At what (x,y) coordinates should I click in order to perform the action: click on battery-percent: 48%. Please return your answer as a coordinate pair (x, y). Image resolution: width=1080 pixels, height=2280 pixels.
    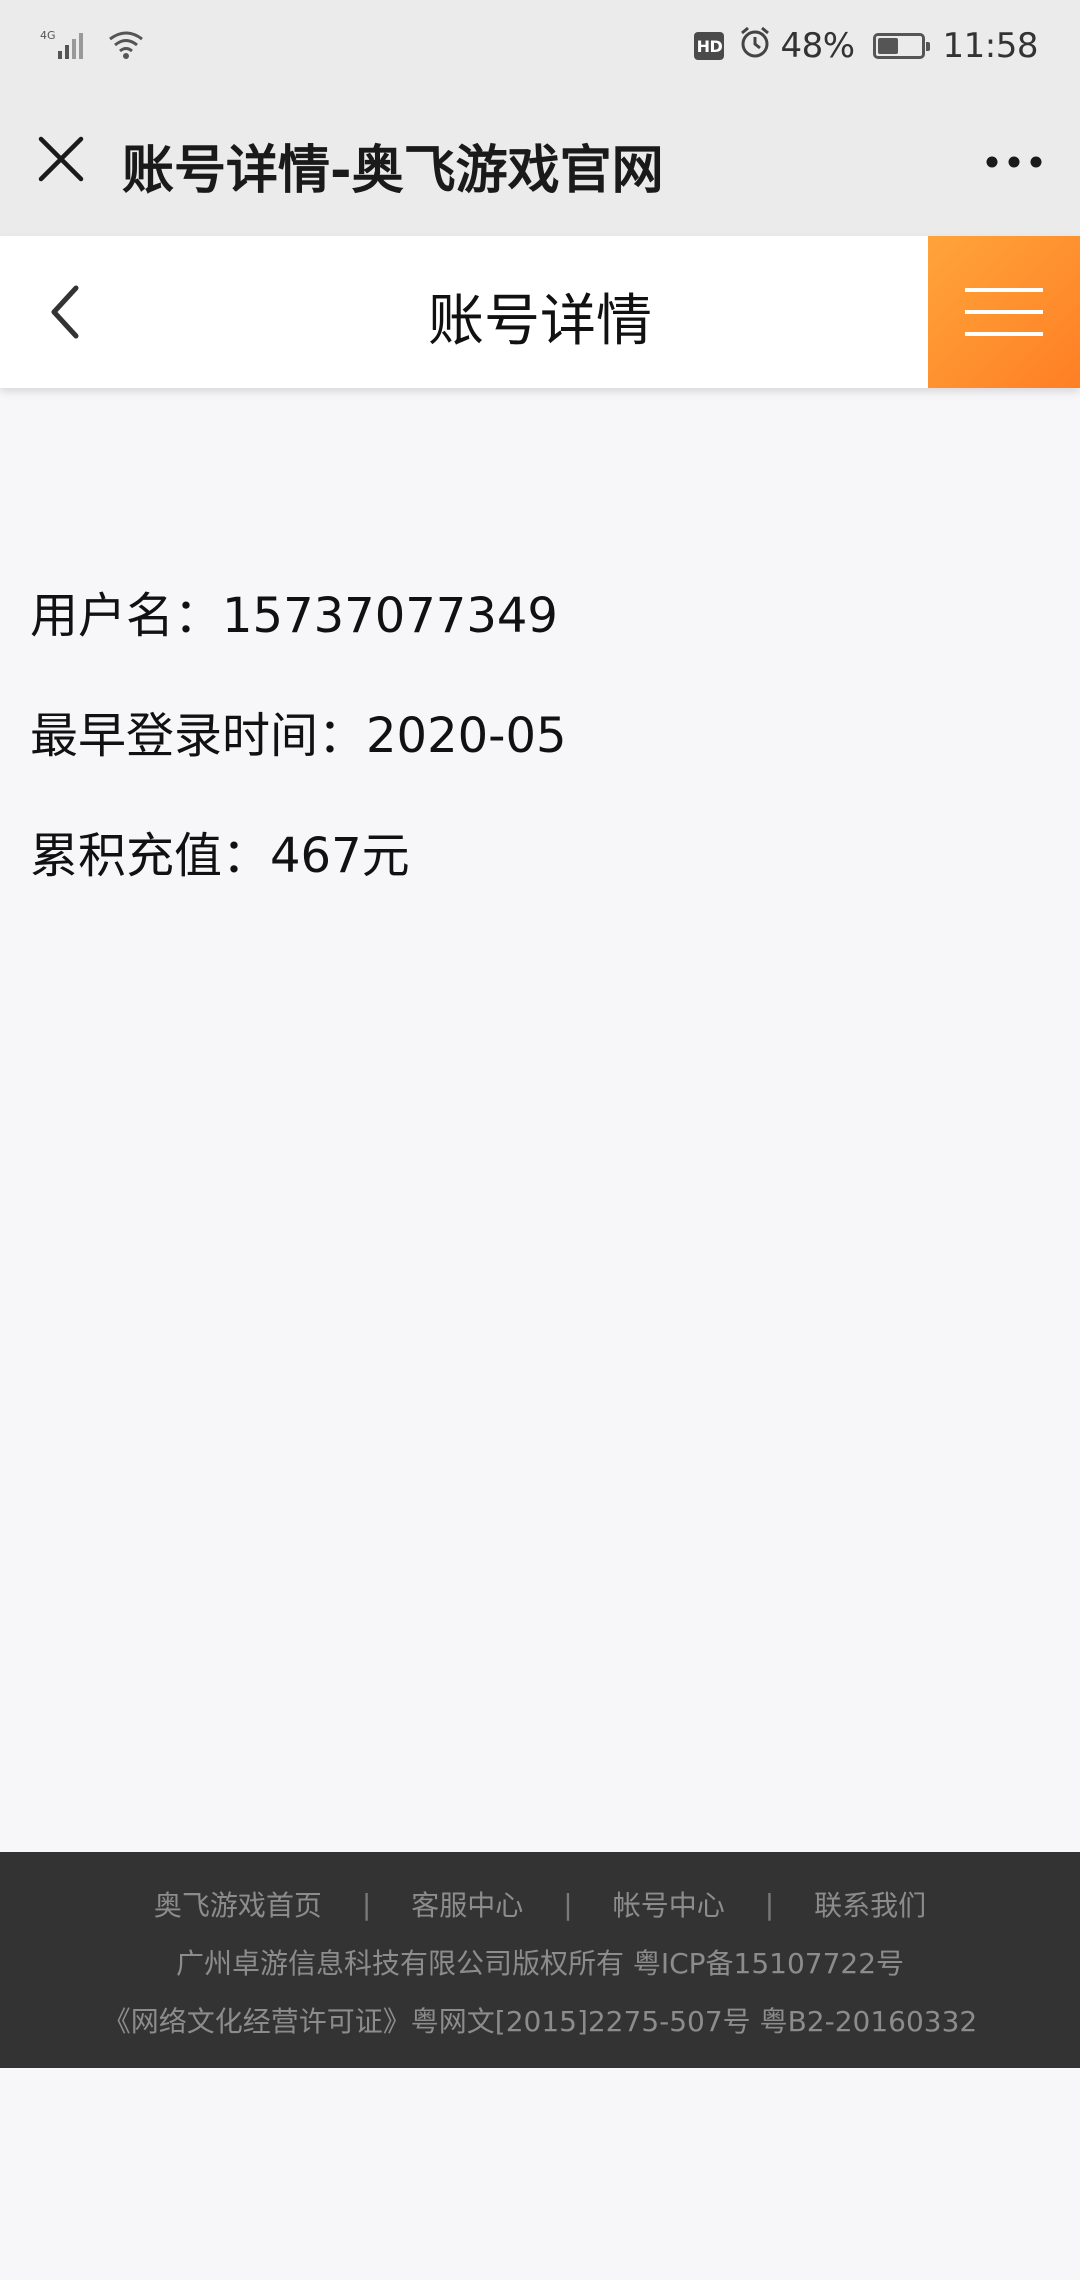
    Looking at the image, I should click on (817, 46).